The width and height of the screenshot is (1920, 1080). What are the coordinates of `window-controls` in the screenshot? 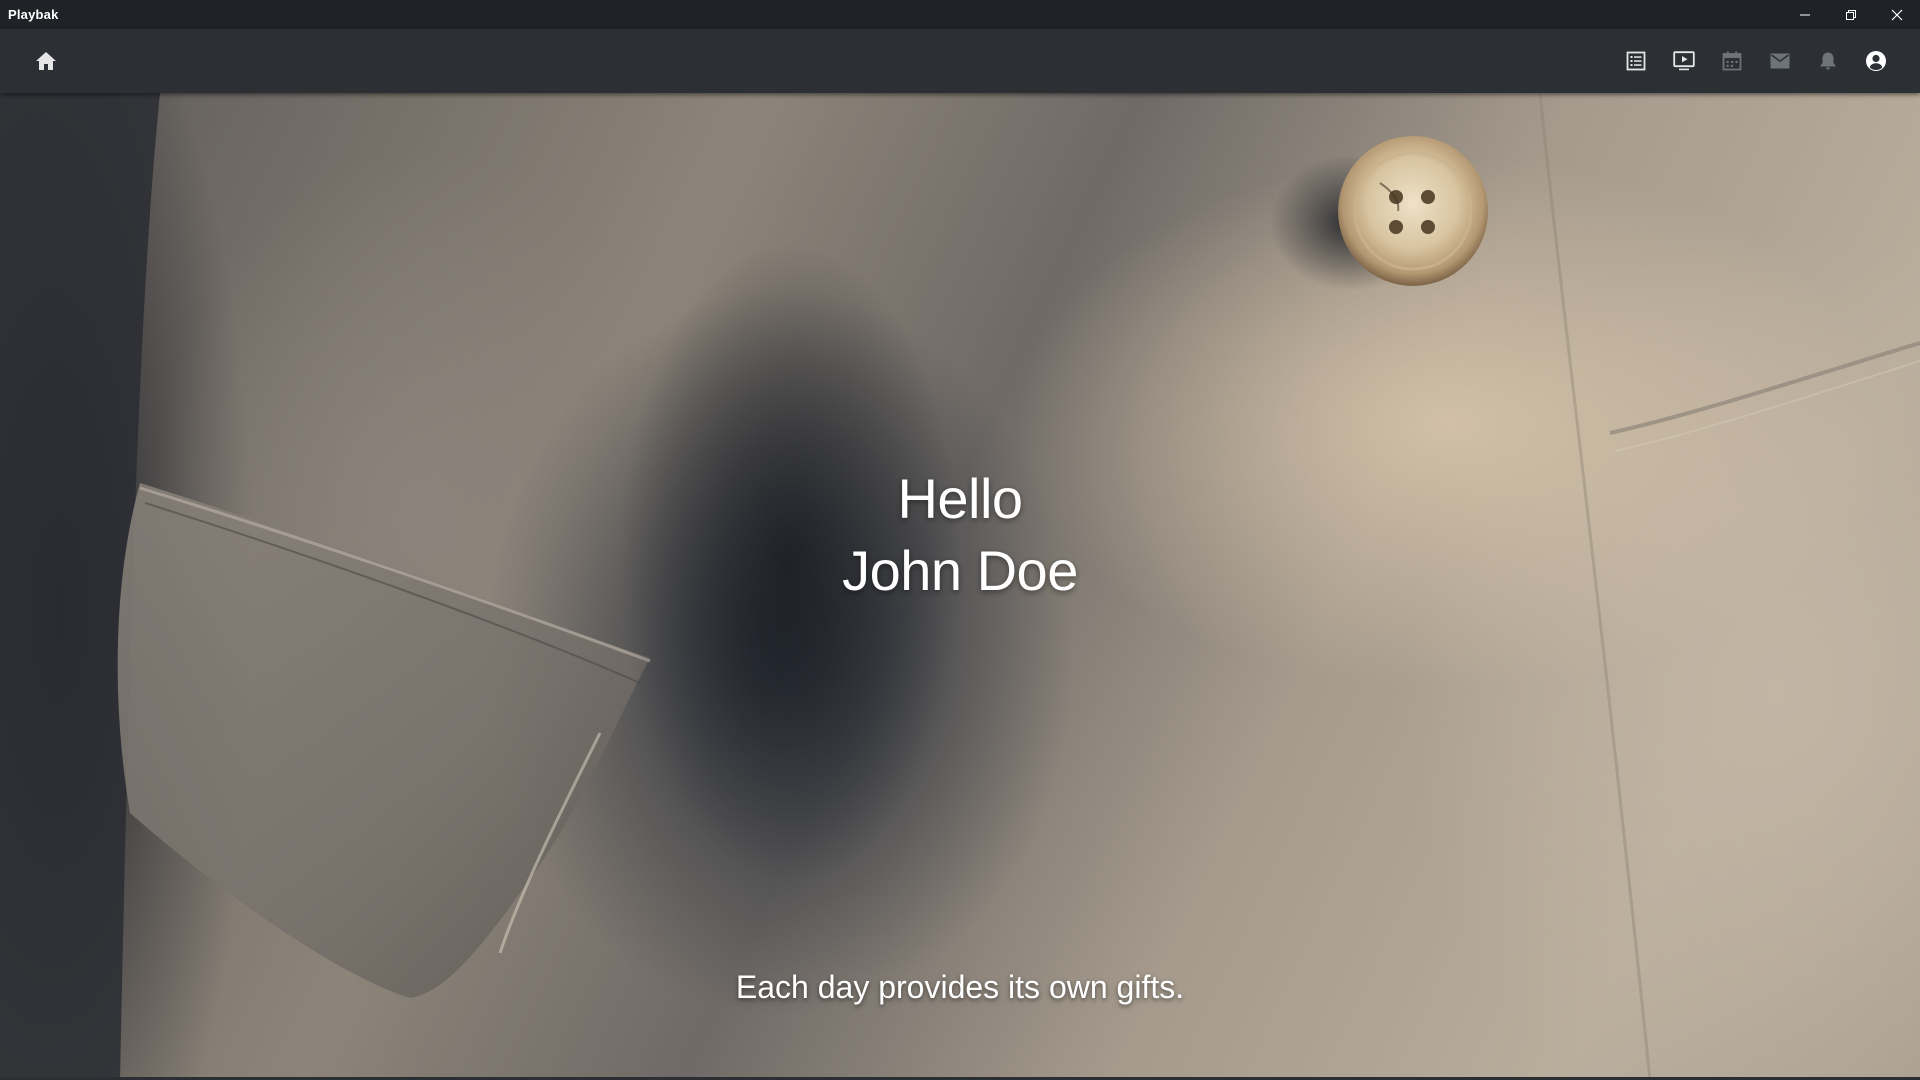 It's located at (1851, 14).